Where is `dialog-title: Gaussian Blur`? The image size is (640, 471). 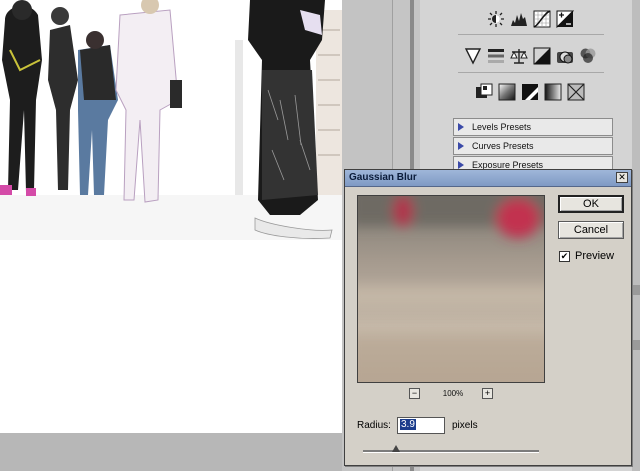
dialog-title: Gaussian Blur is located at coordinates (383, 177).